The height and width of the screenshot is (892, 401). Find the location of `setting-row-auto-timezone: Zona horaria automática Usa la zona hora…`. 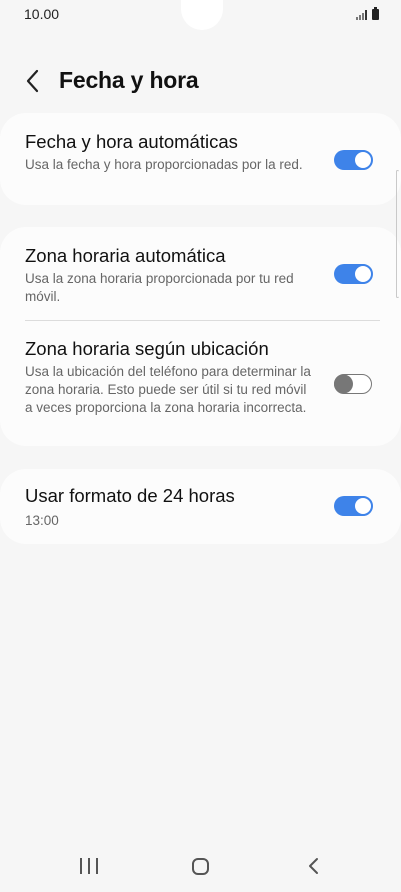

setting-row-auto-timezone: Zona horaria automática Usa la zona hora… is located at coordinates (200, 273).